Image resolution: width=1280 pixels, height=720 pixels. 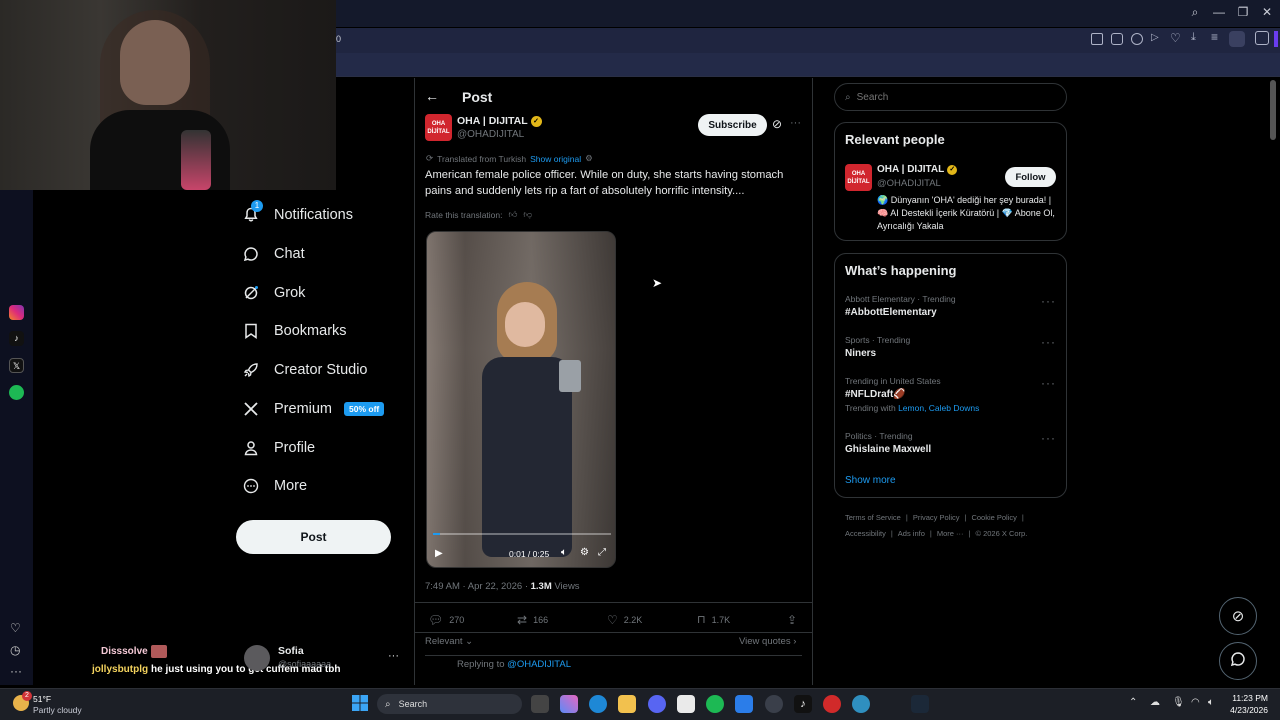 I want to click on search-input, so click(x=951, y=97).